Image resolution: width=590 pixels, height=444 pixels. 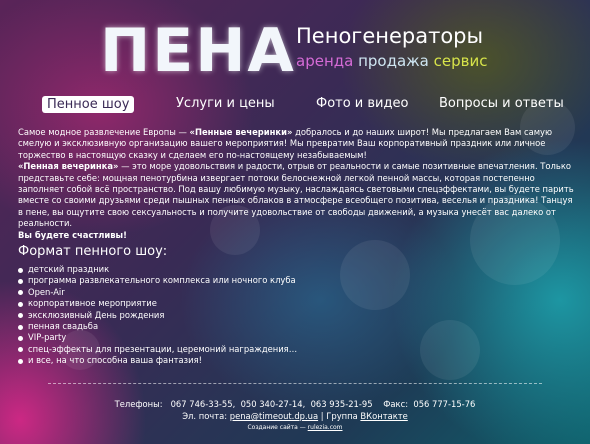 I want to click on list-item: и все, на что способна ваша фантазия!, so click(x=157, y=360).